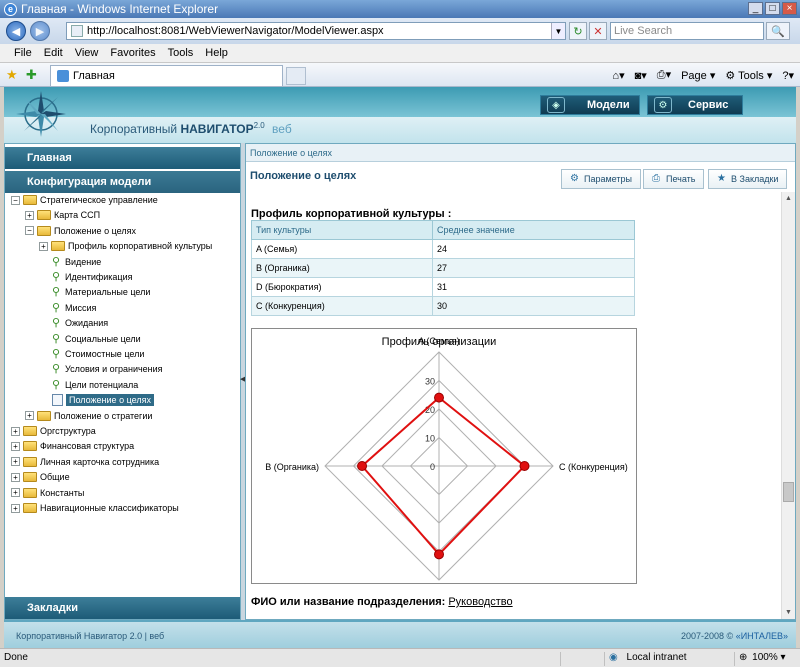  I want to click on tools-menu: ⚙ Tools ▾, so click(748, 75).